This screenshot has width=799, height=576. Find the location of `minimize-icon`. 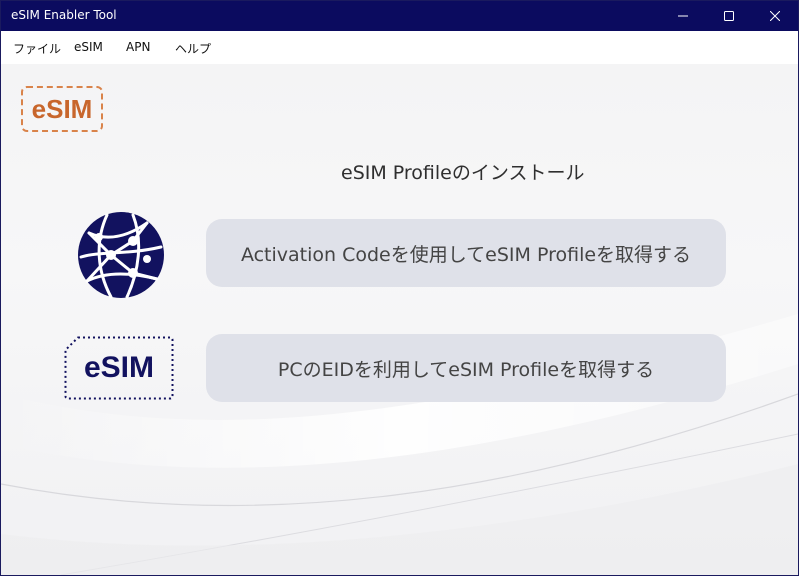

minimize-icon is located at coordinates (683, 16).